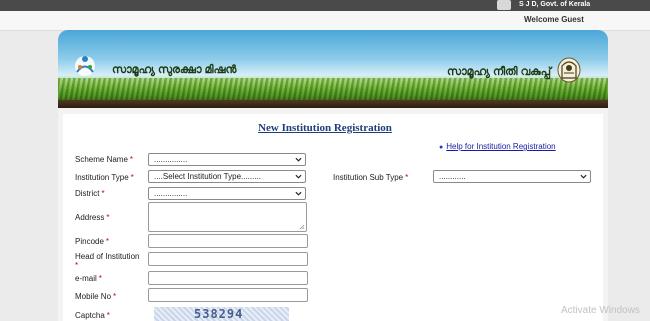 This screenshot has width=650, height=321. Describe the element at coordinates (88, 278) in the screenshot. I see `email-label: e-mail *` at that location.